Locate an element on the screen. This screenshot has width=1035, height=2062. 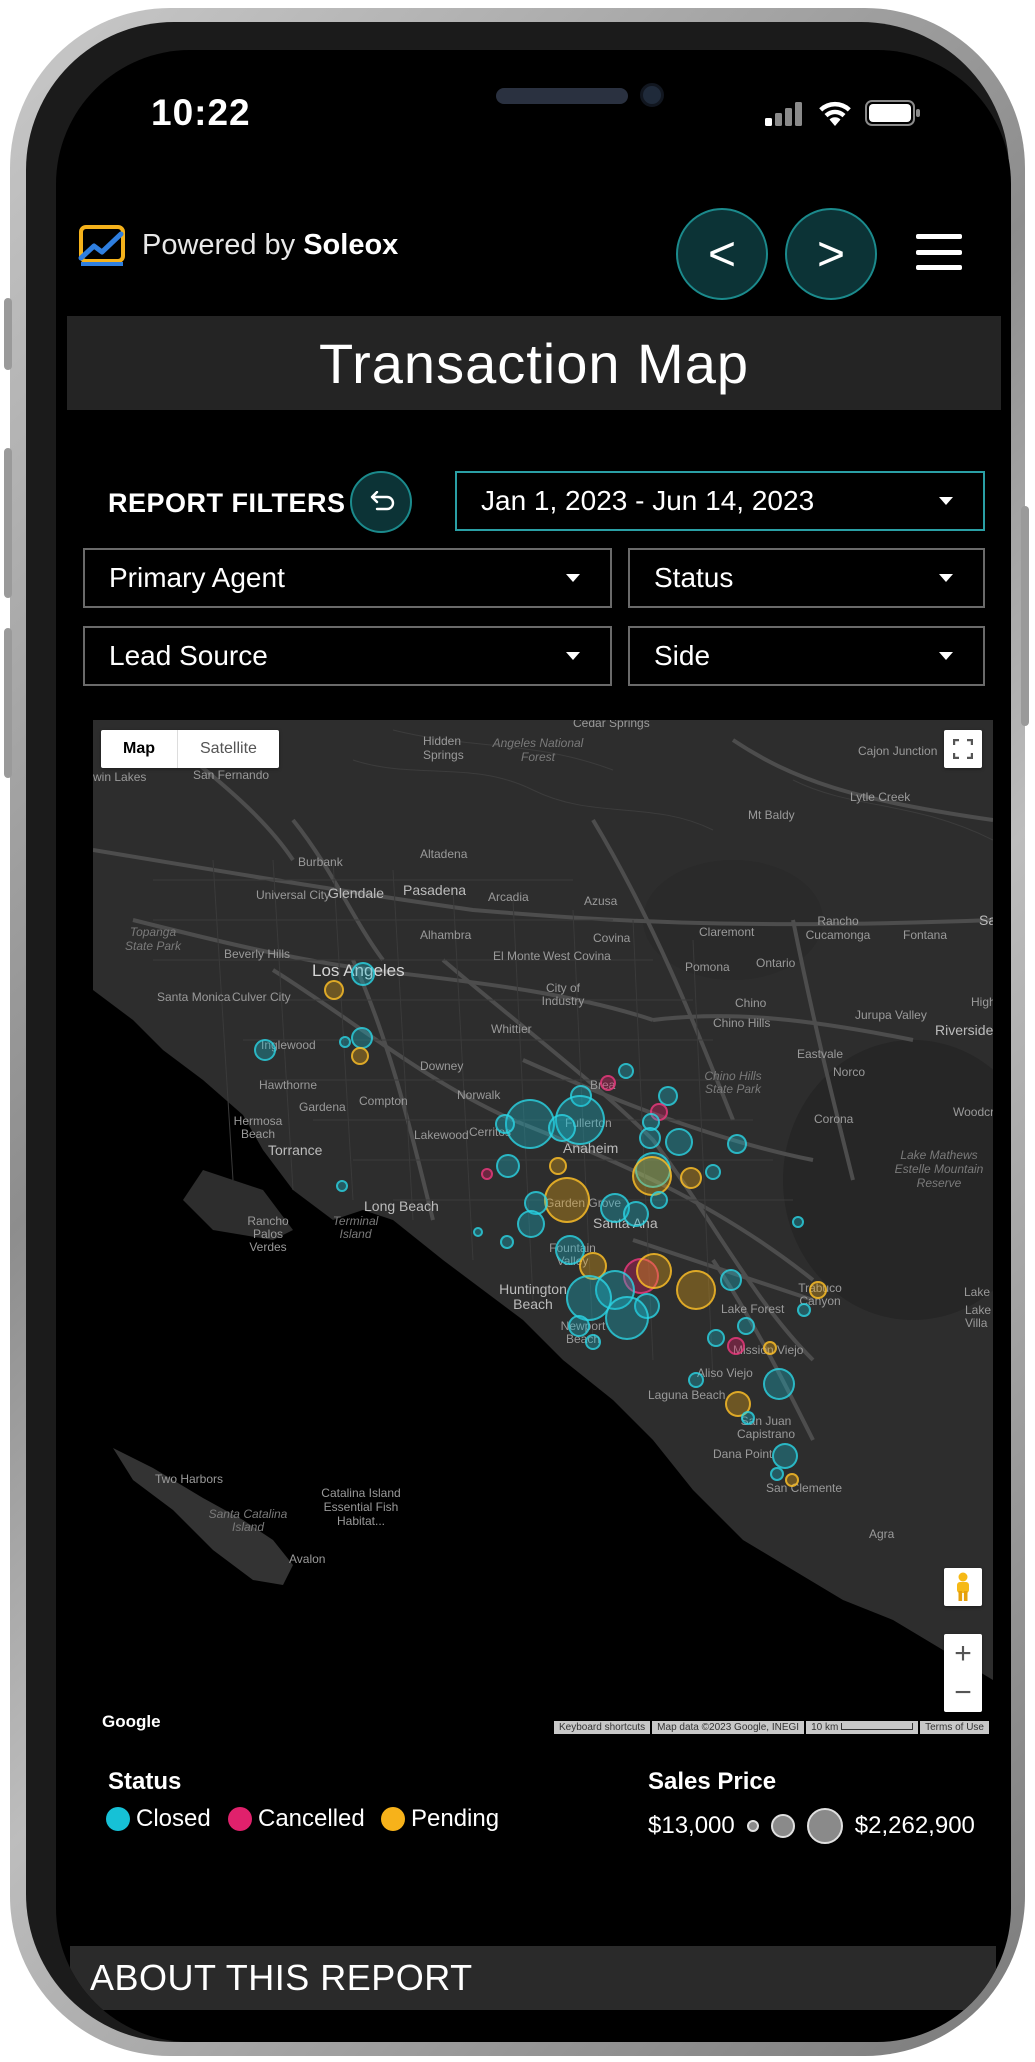
side-select: Side is located at coordinates (806, 656).